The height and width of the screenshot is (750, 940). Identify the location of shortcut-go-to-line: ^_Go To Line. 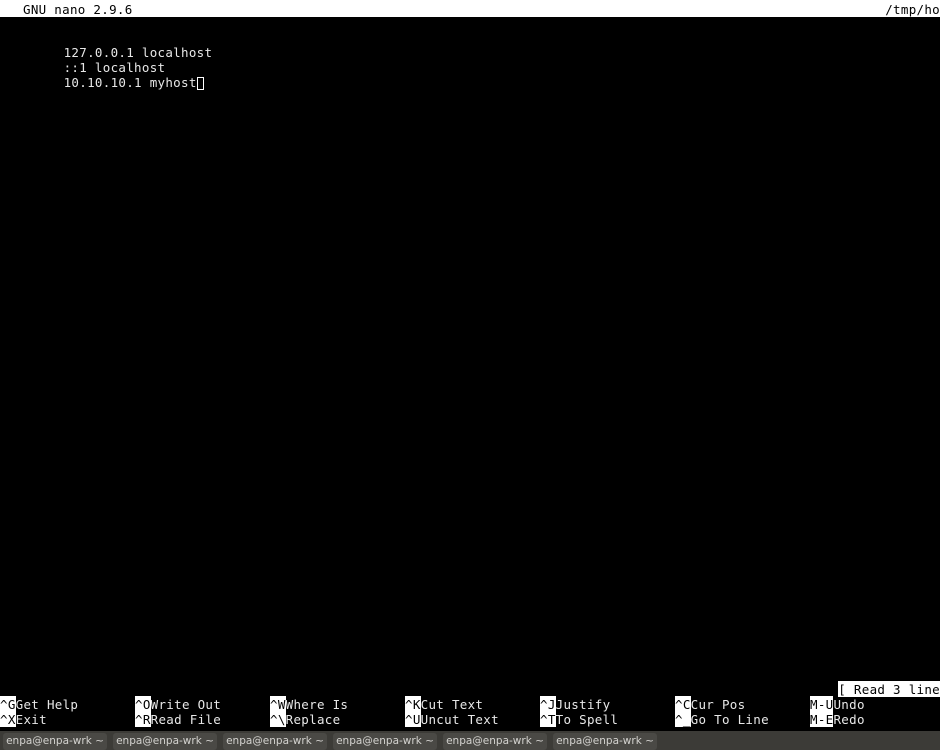
(742, 719).